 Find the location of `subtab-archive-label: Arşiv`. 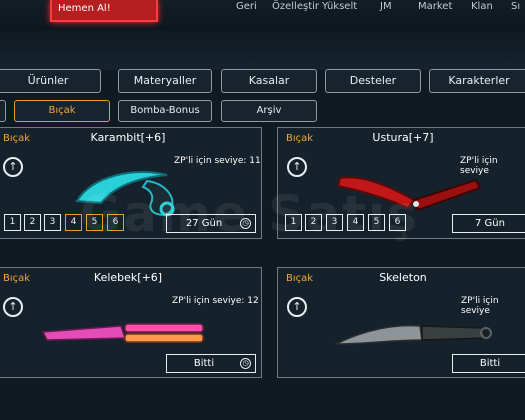

subtab-archive-label: Arşiv is located at coordinates (269, 110).